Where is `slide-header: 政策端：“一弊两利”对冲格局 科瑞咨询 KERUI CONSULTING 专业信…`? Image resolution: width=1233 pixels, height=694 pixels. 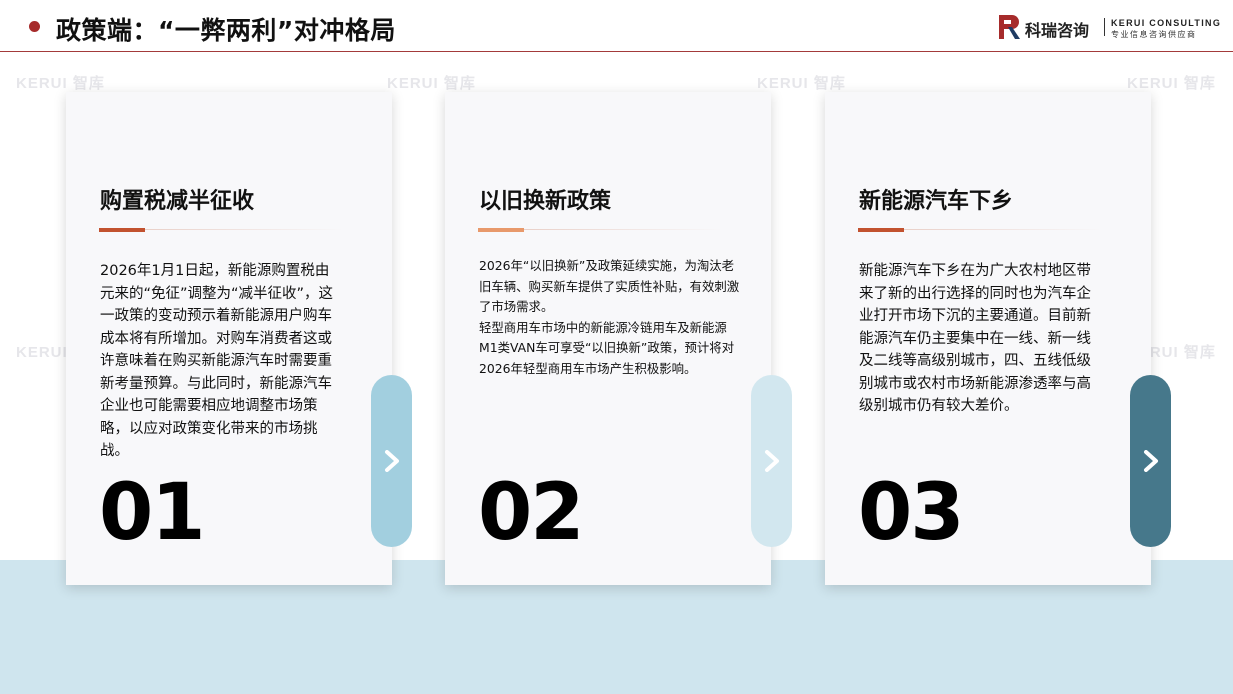 slide-header: 政策端：“一弊两利”对冲格局 科瑞咨询 KERUI CONSULTING 专业信… is located at coordinates (616, 26).